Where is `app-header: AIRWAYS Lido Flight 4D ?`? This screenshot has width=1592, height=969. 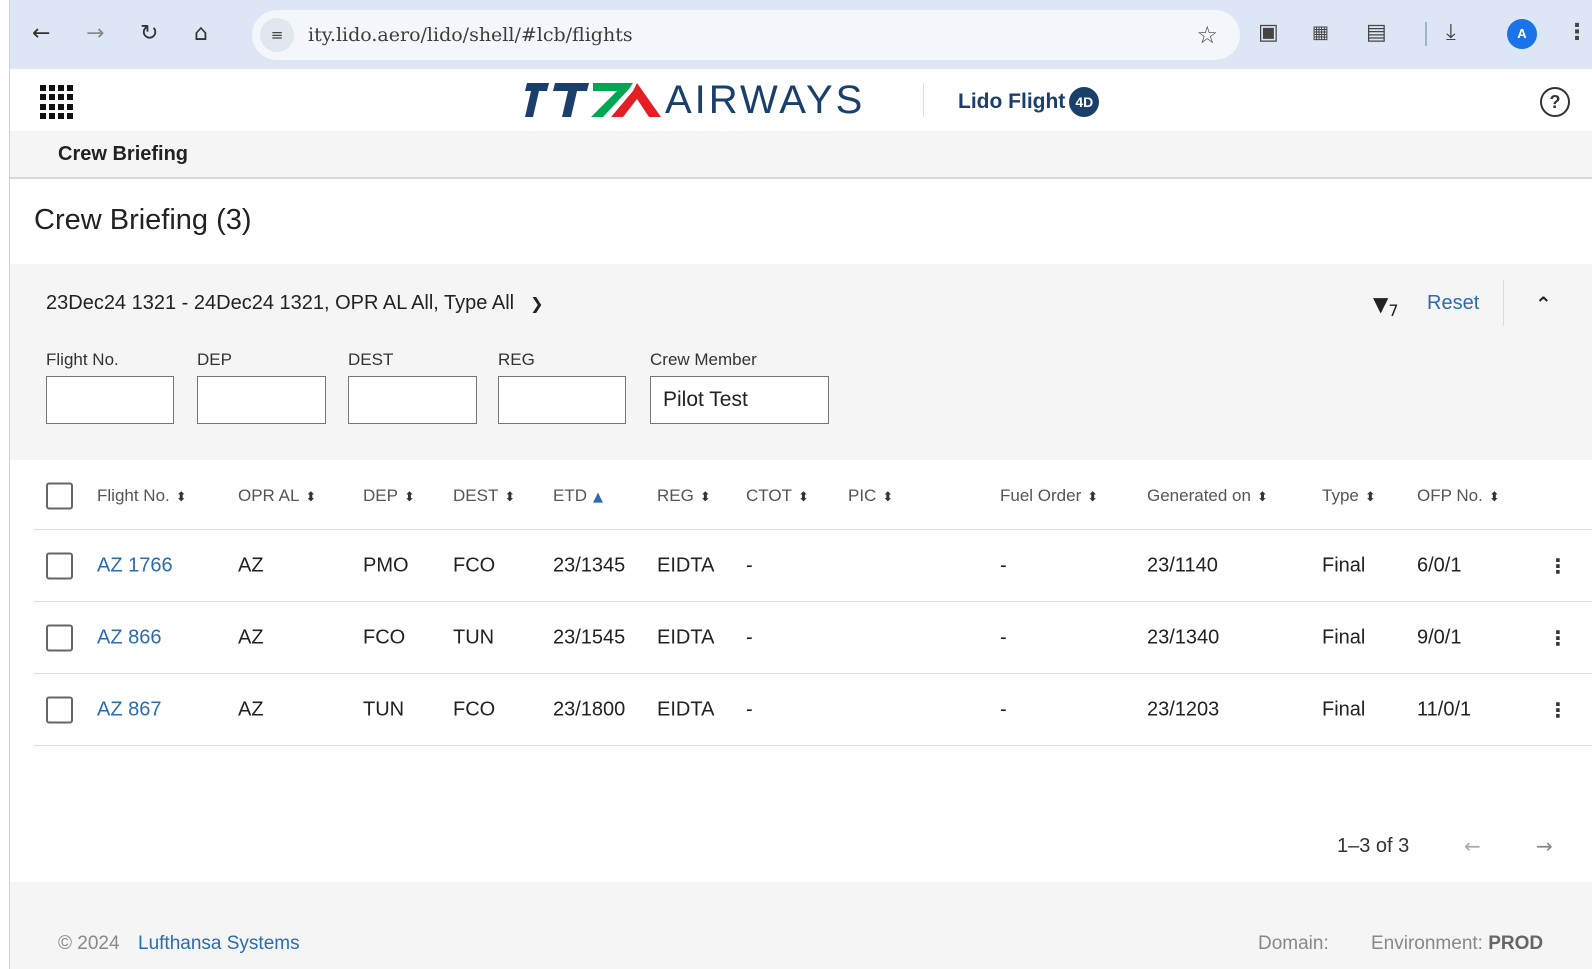
app-header: AIRWAYS Lido Flight 4D ? is located at coordinates (801, 100).